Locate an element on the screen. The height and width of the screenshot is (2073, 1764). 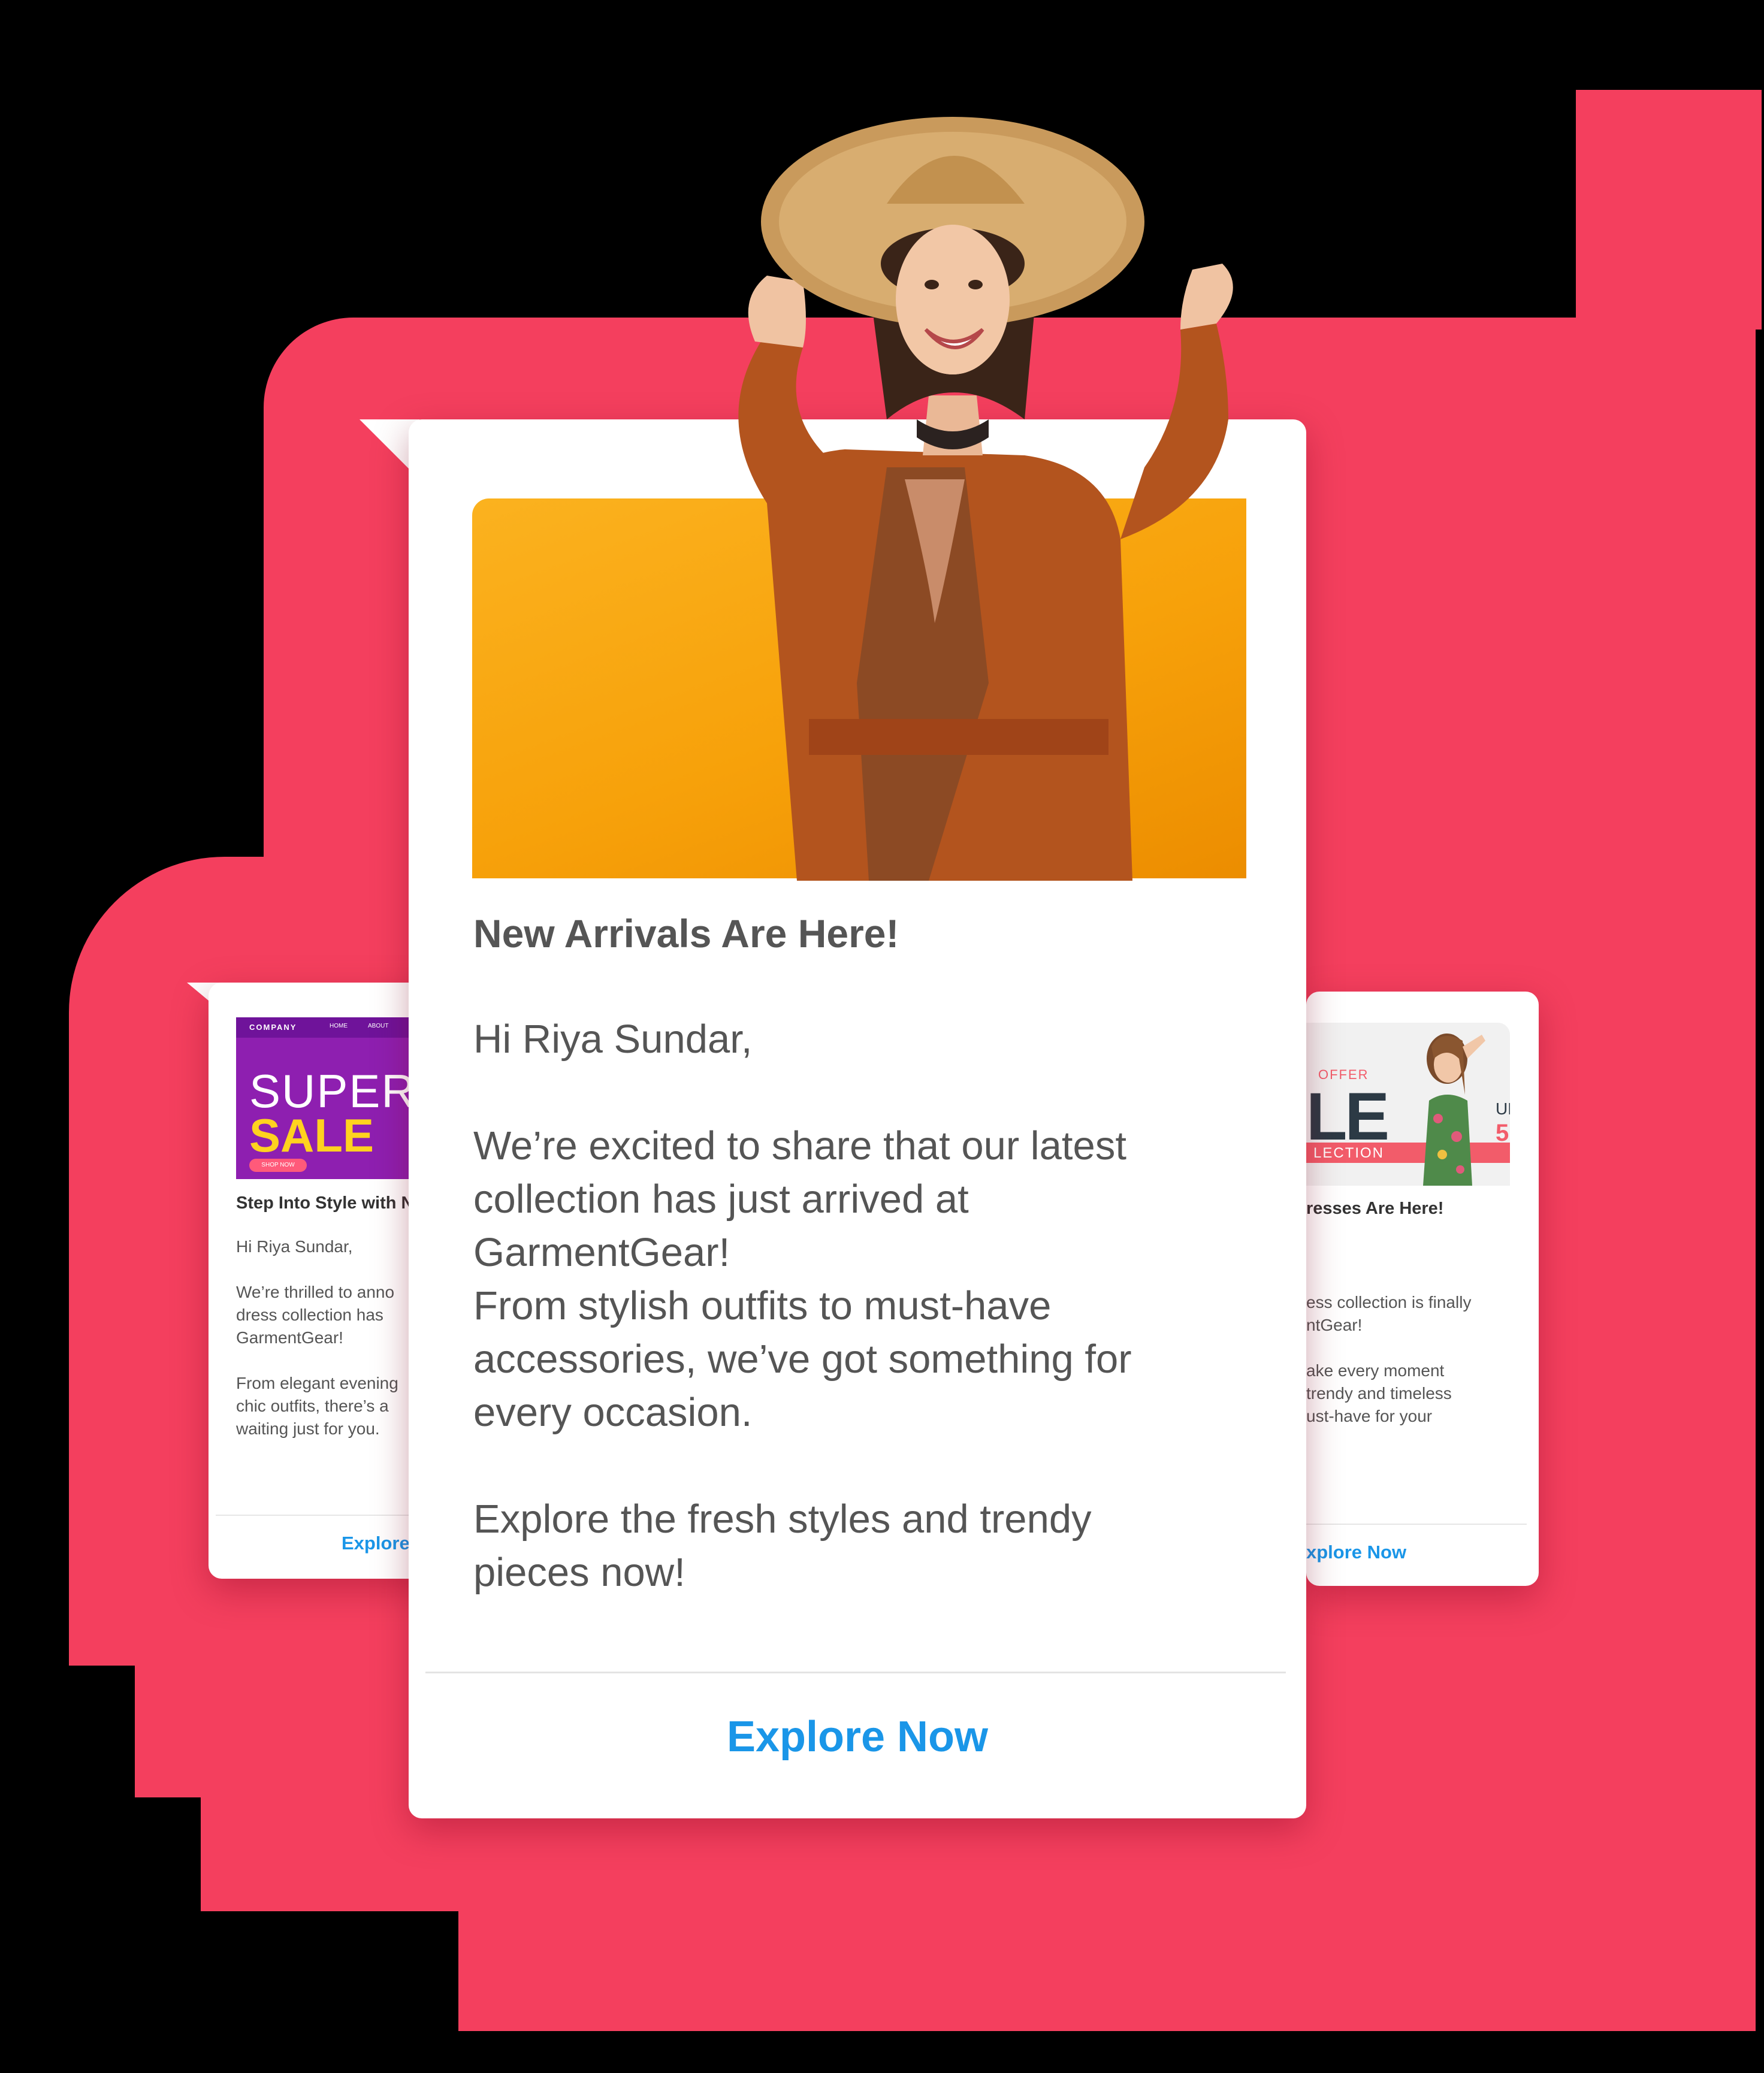
banner-nav-about: ABOUT is located at coordinates (378, 1026).